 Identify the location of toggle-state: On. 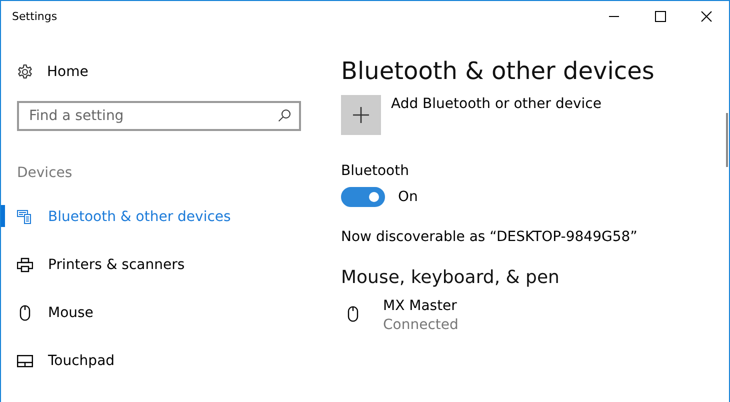
(408, 197).